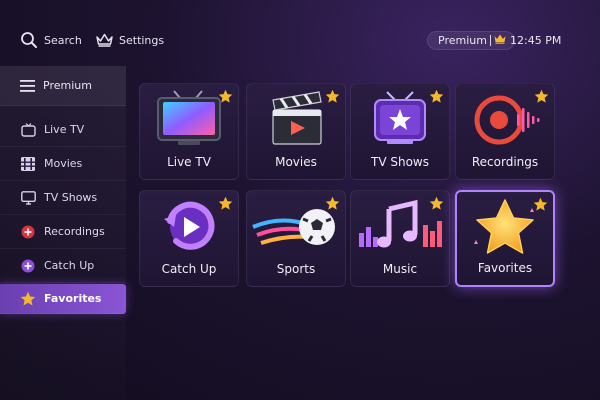 Image resolution: width=600 pixels, height=400 pixels. Describe the element at coordinates (400, 131) in the screenshot. I see `tile-tv-shows: TV Shows` at that location.